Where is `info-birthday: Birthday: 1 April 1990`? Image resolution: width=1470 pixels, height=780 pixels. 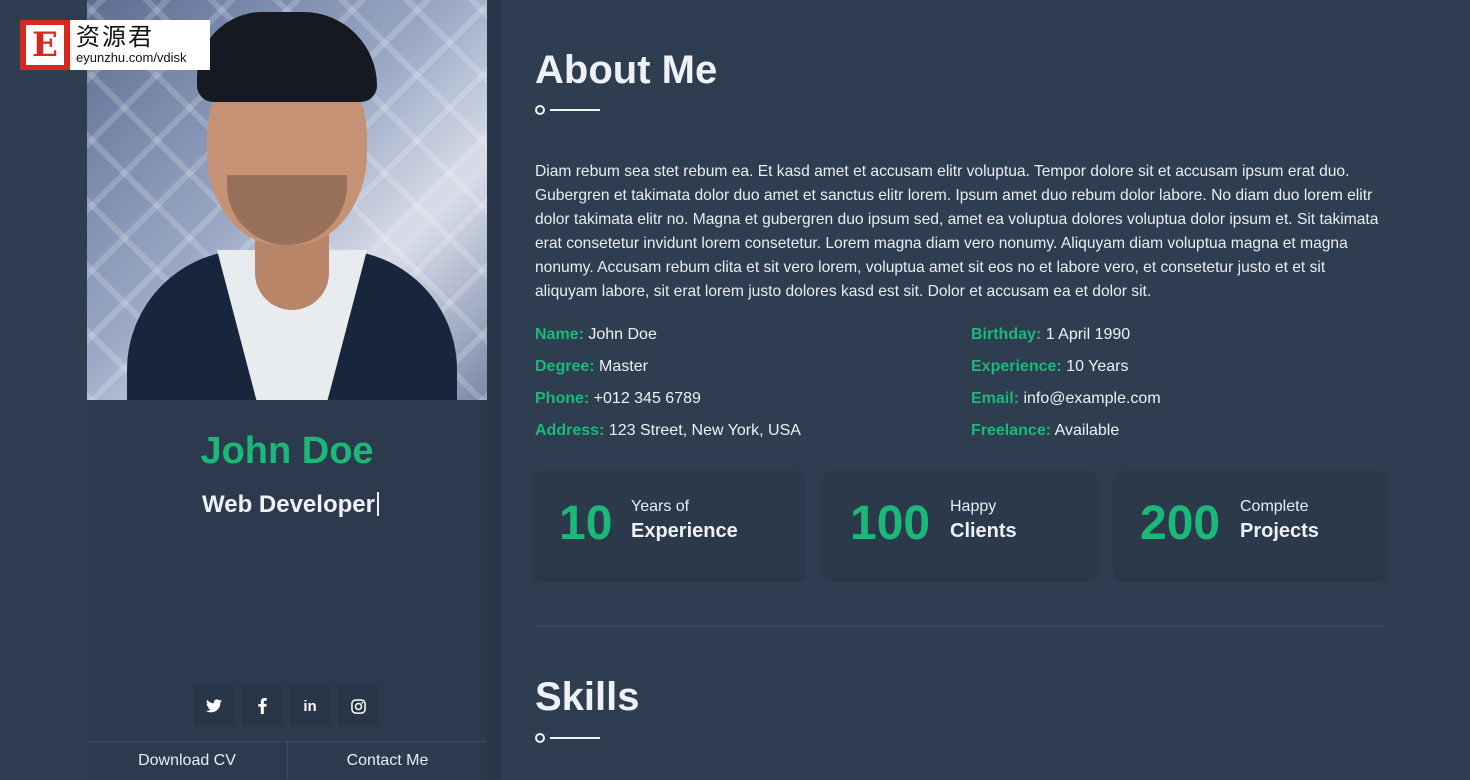 info-birthday: Birthday: 1 April 1990 is located at coordinates (1051, 334).